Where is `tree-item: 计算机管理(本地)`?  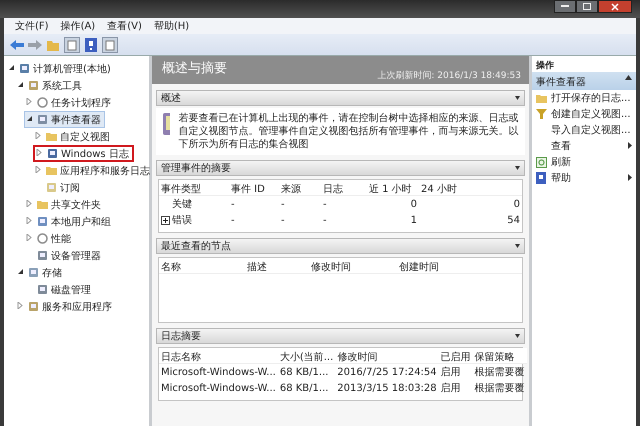
tree-item: 计算机管理(本地) is located at coordinates (60, 68).